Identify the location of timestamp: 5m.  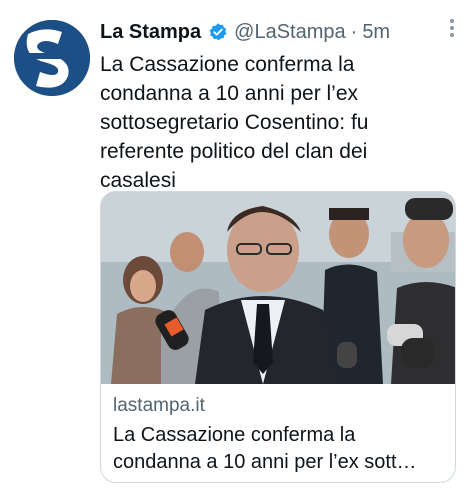
(376, 32).